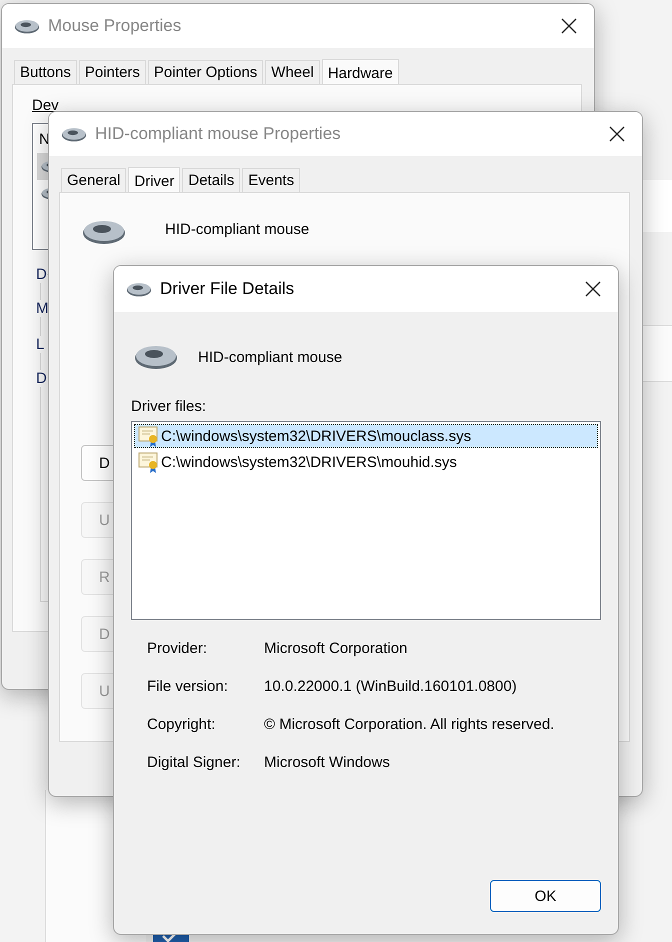 This screenshot has width=672, height=942. What do you see at coordinates (271, 180) in the screenshot?
I see `tab: Events` at bounding box center [271, 180].